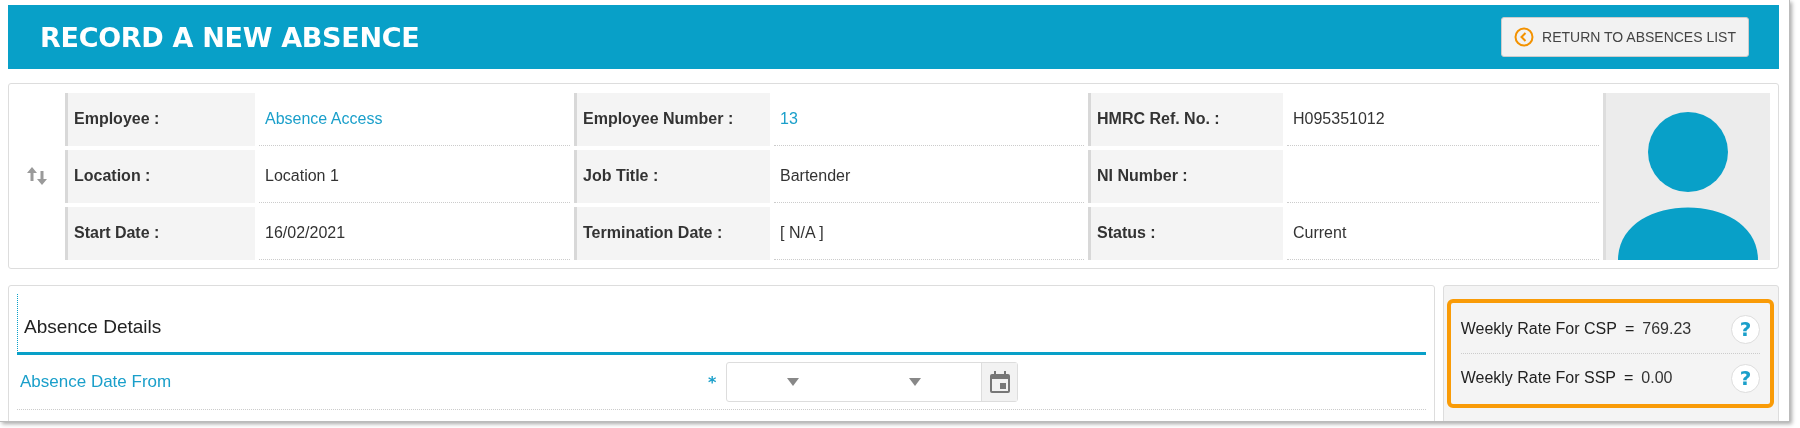 The image size is (1800, 428). What do you see at coordinates (37, 176) in the screenshot?
I see `sort-icon` at bounding box center [37, 176].